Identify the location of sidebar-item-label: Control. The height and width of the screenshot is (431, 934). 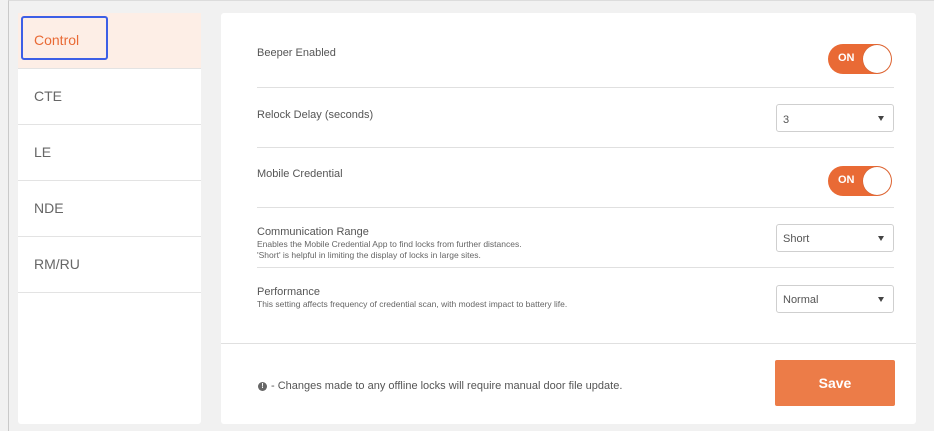
(57, 40).